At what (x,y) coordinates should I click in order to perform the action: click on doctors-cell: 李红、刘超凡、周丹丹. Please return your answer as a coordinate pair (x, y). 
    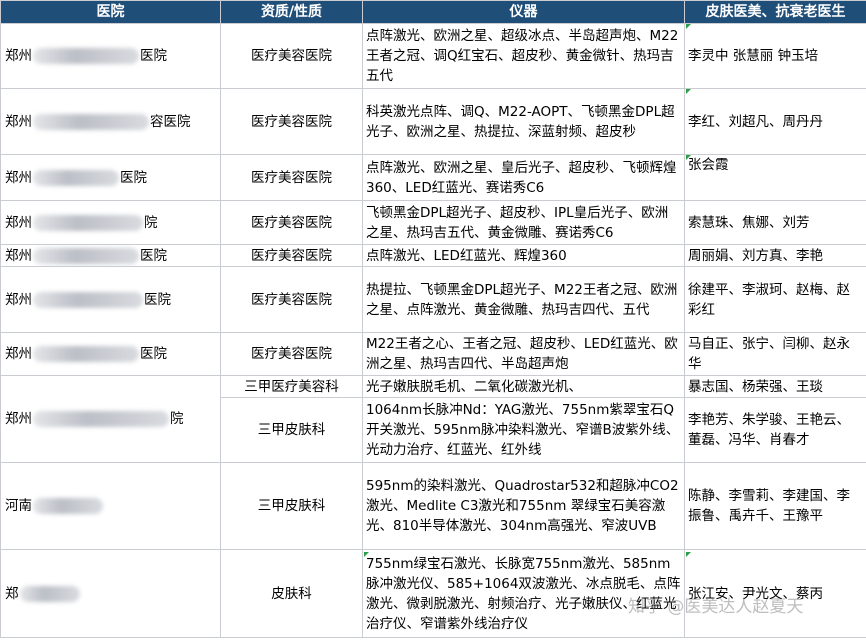
    Looking at the image, I should click on (775, 121).